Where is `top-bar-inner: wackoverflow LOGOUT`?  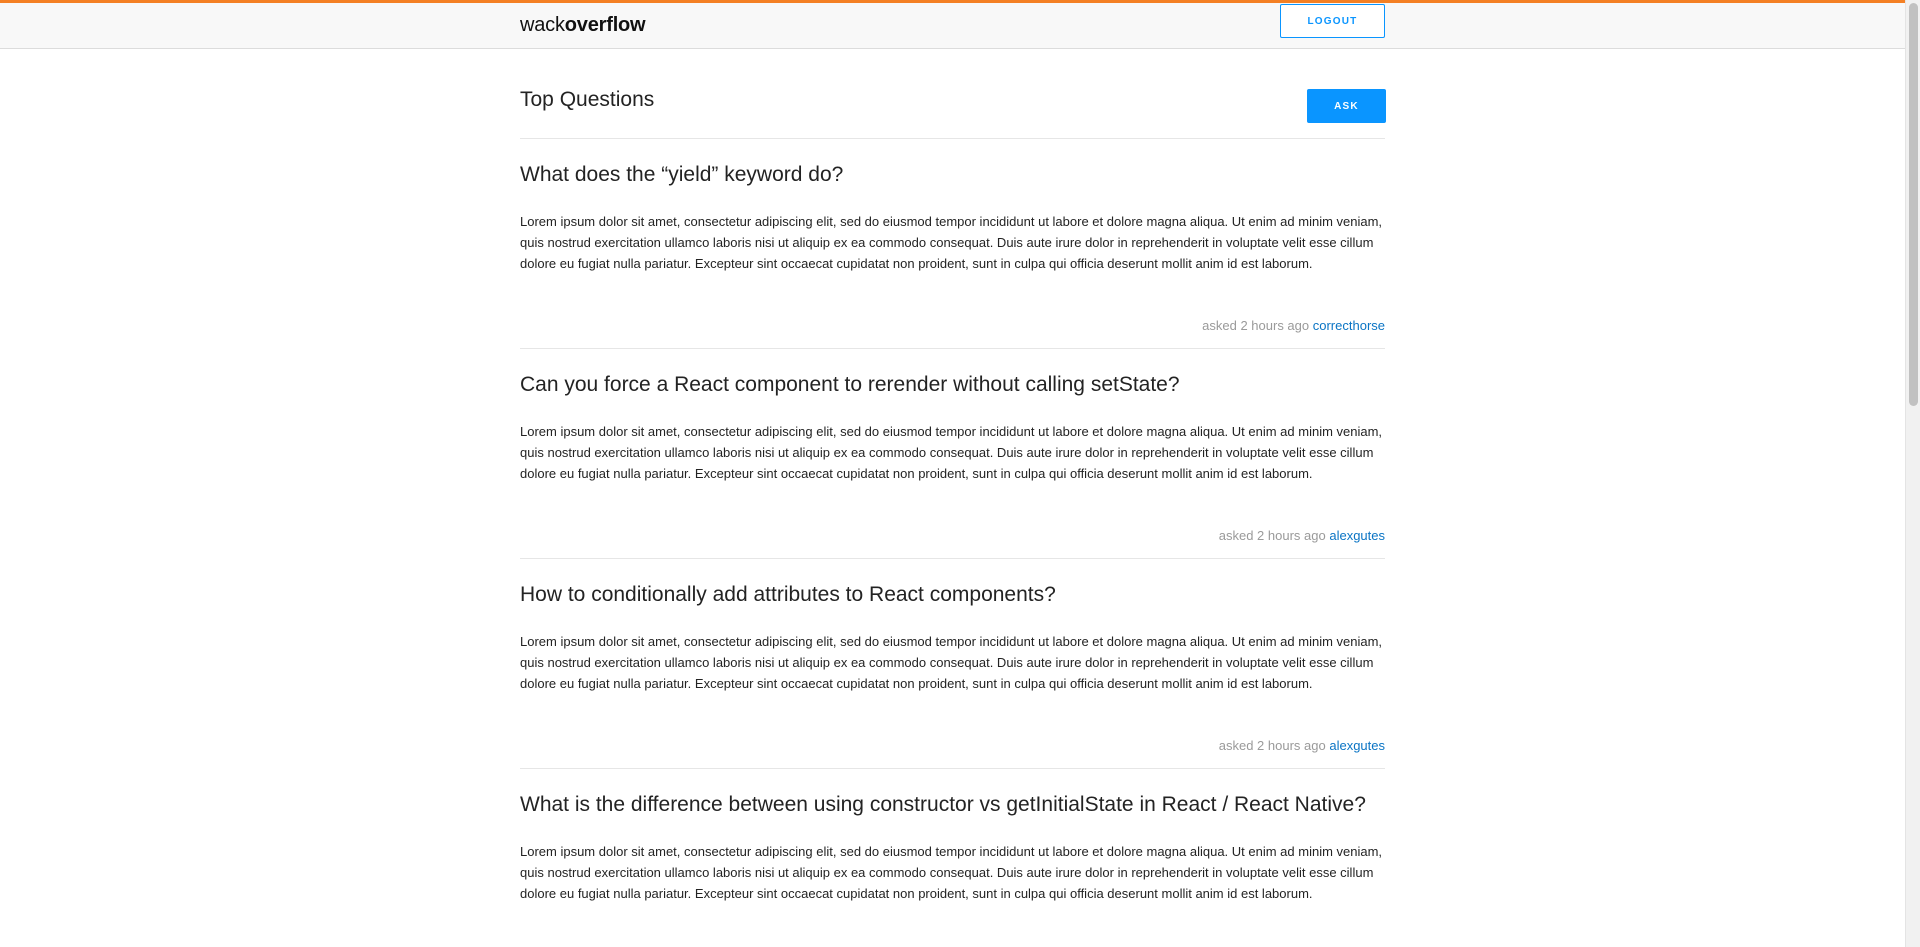
top-bar-inner: wackoverflow LOGOUT is located at coordinates (952, 26).